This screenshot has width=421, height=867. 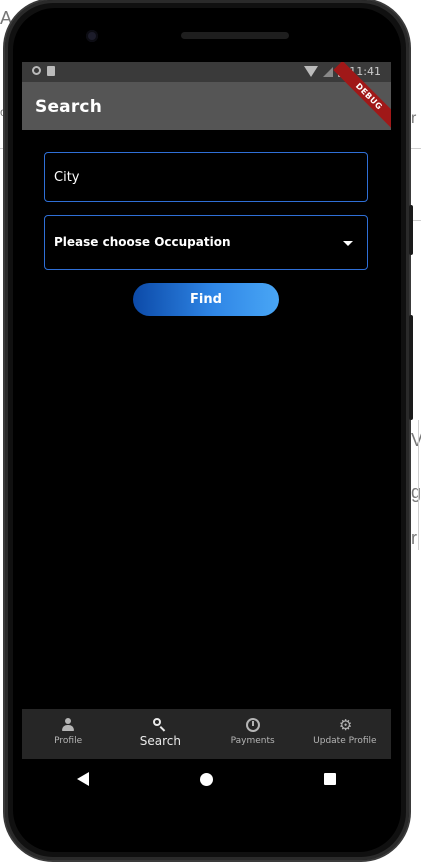 What do you see at coordinates (252, 741) in the screenshot?
I see `nav-label: Payments` at bounding box center [252, 741].